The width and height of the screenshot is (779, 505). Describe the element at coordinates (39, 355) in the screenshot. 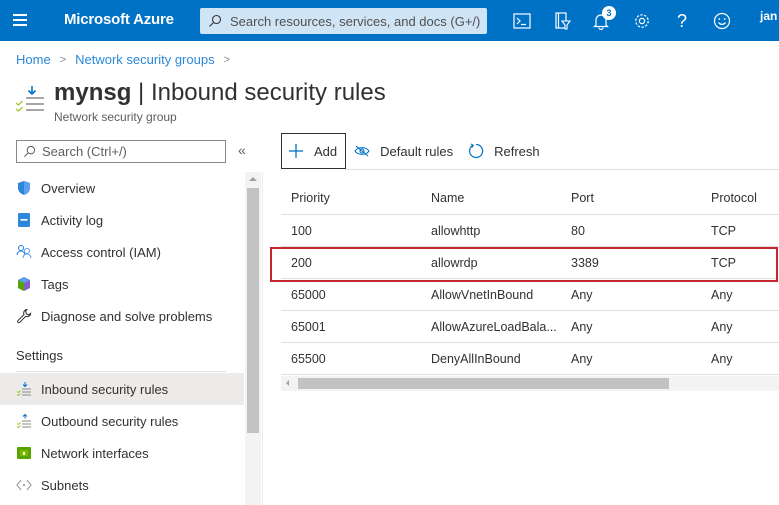

I see `sidebar-section-settings: Settings` at that location.